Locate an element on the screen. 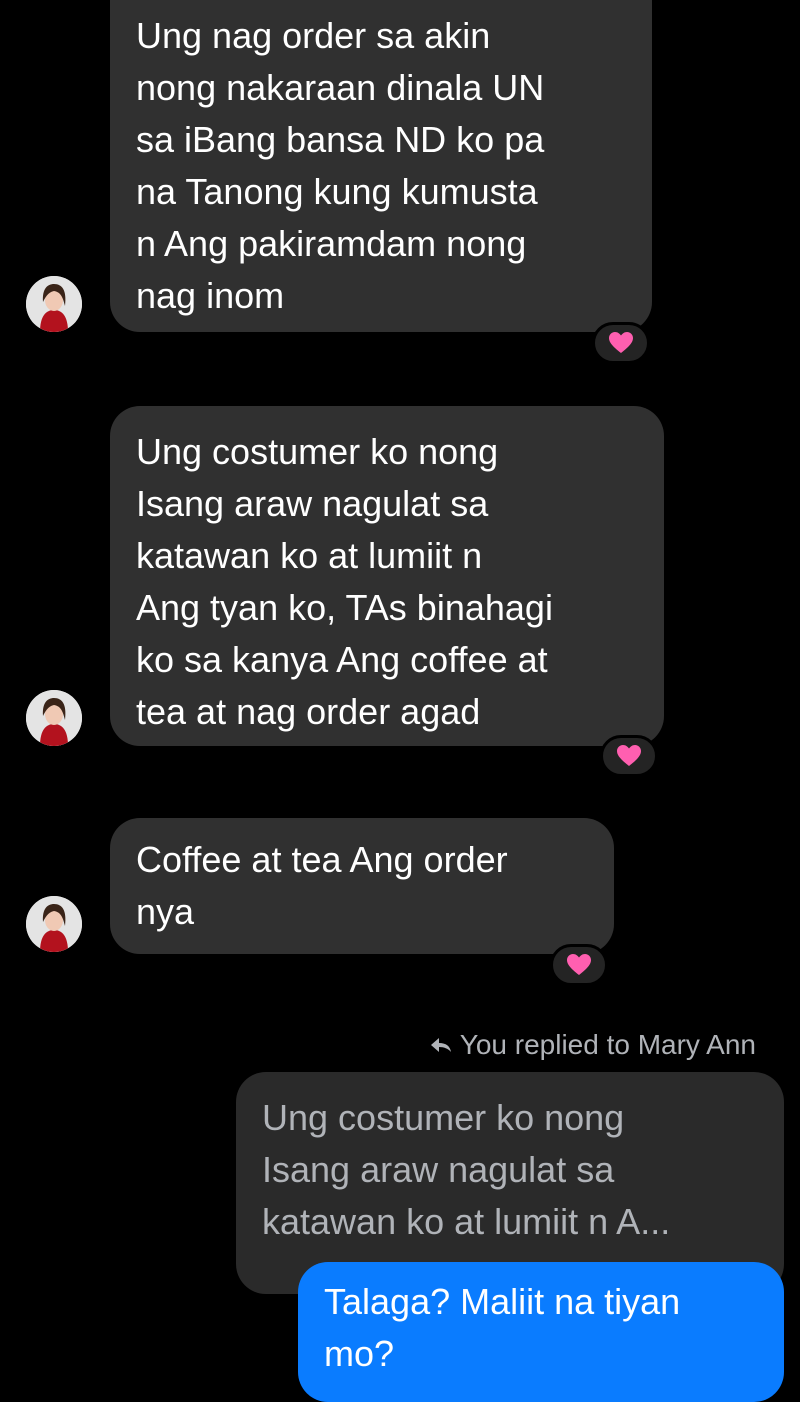  reply-indicator: You replied to Mary Ann is located at coordinates (593, 1045).